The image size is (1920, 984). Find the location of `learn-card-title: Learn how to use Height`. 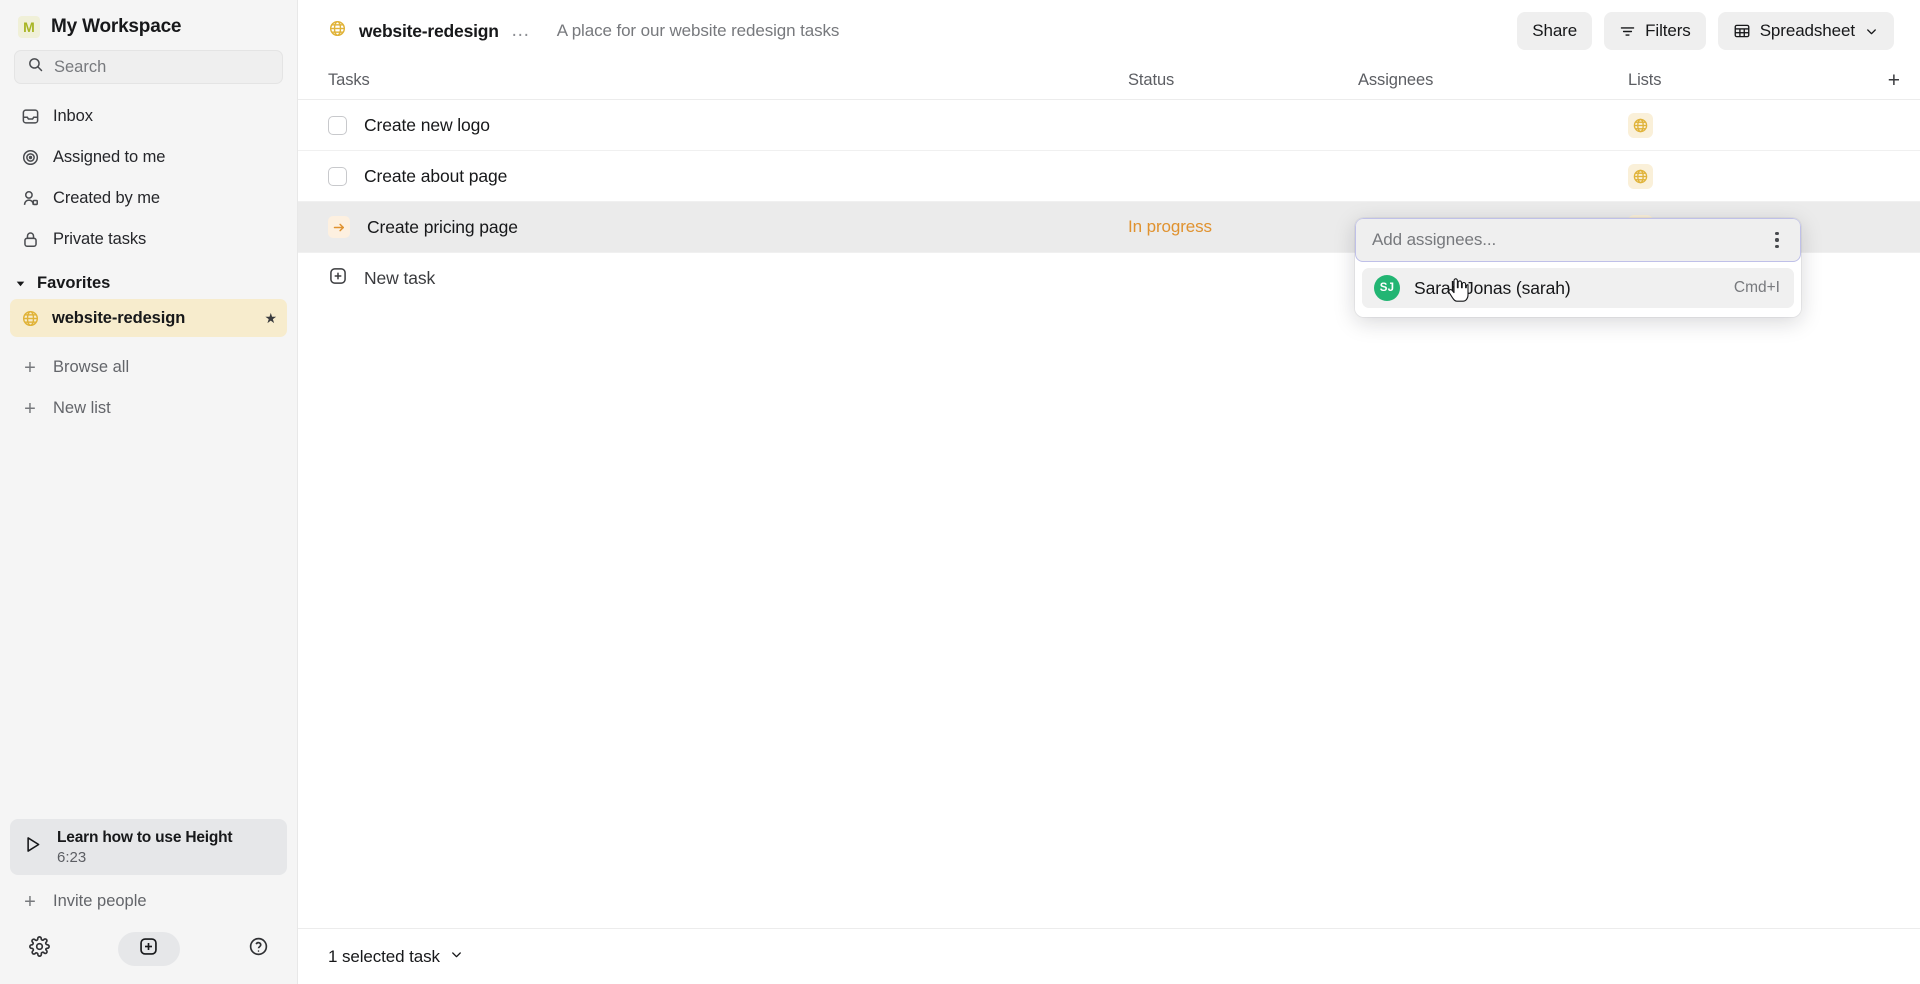

learn-card-title: Learn how to use Height is located at coordinates (145, 837).